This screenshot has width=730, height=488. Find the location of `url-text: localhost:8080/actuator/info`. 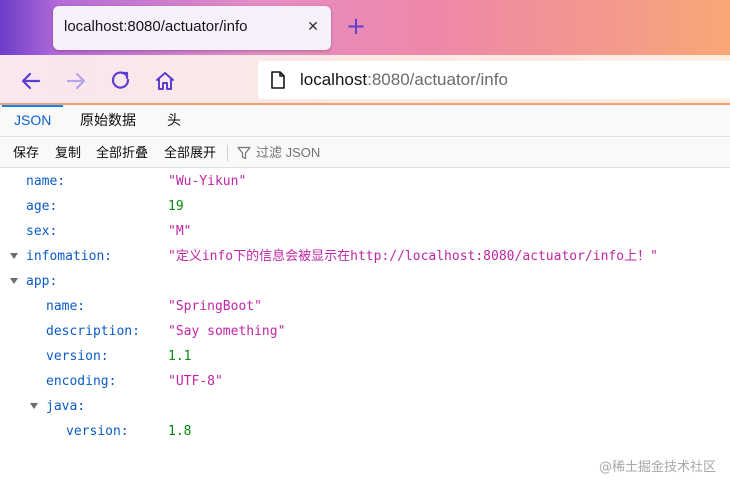

url-text: localhost:8080/actuator/info is located at coordinates (404, 80).